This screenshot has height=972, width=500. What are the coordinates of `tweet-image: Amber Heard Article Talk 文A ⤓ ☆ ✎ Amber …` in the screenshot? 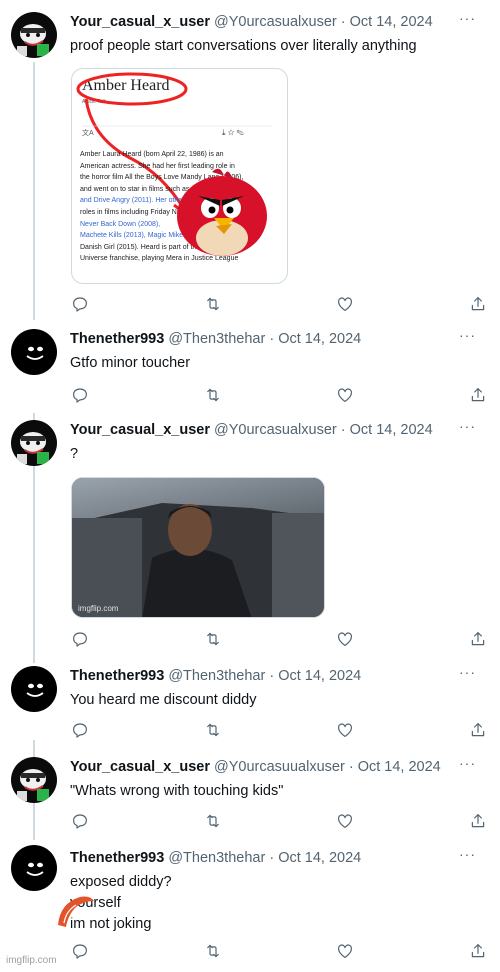 It's located at (179, 176).